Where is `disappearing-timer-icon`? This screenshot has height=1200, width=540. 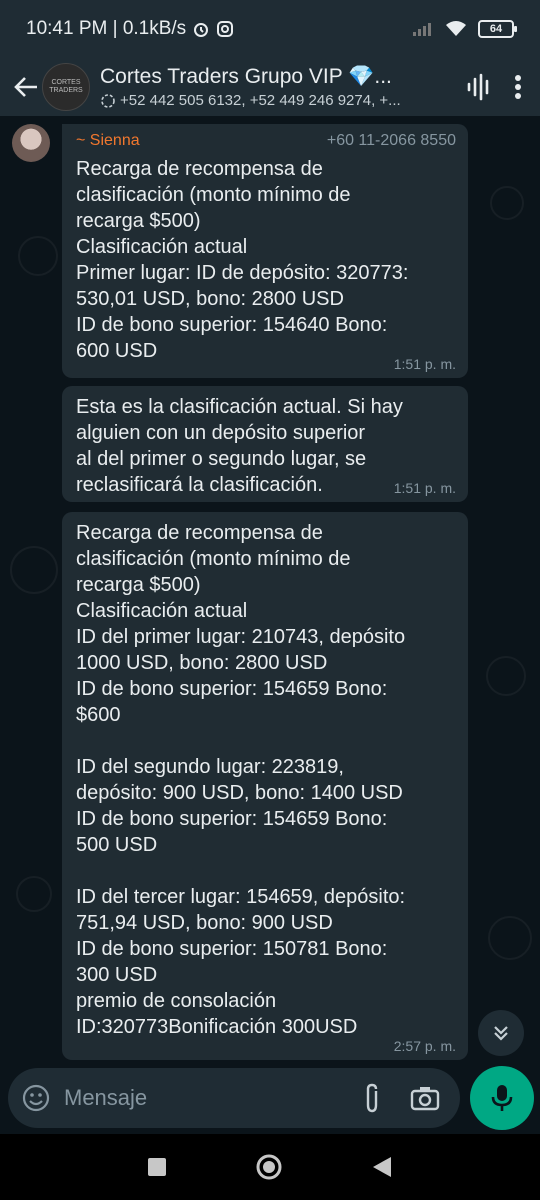
disappearing-timer-icon is located at coordinates (108, 100).